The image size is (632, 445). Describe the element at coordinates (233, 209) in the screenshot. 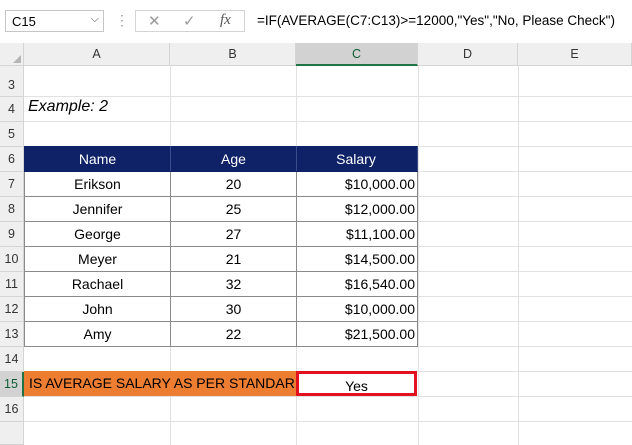

I see `age-cell: 25` at that location.